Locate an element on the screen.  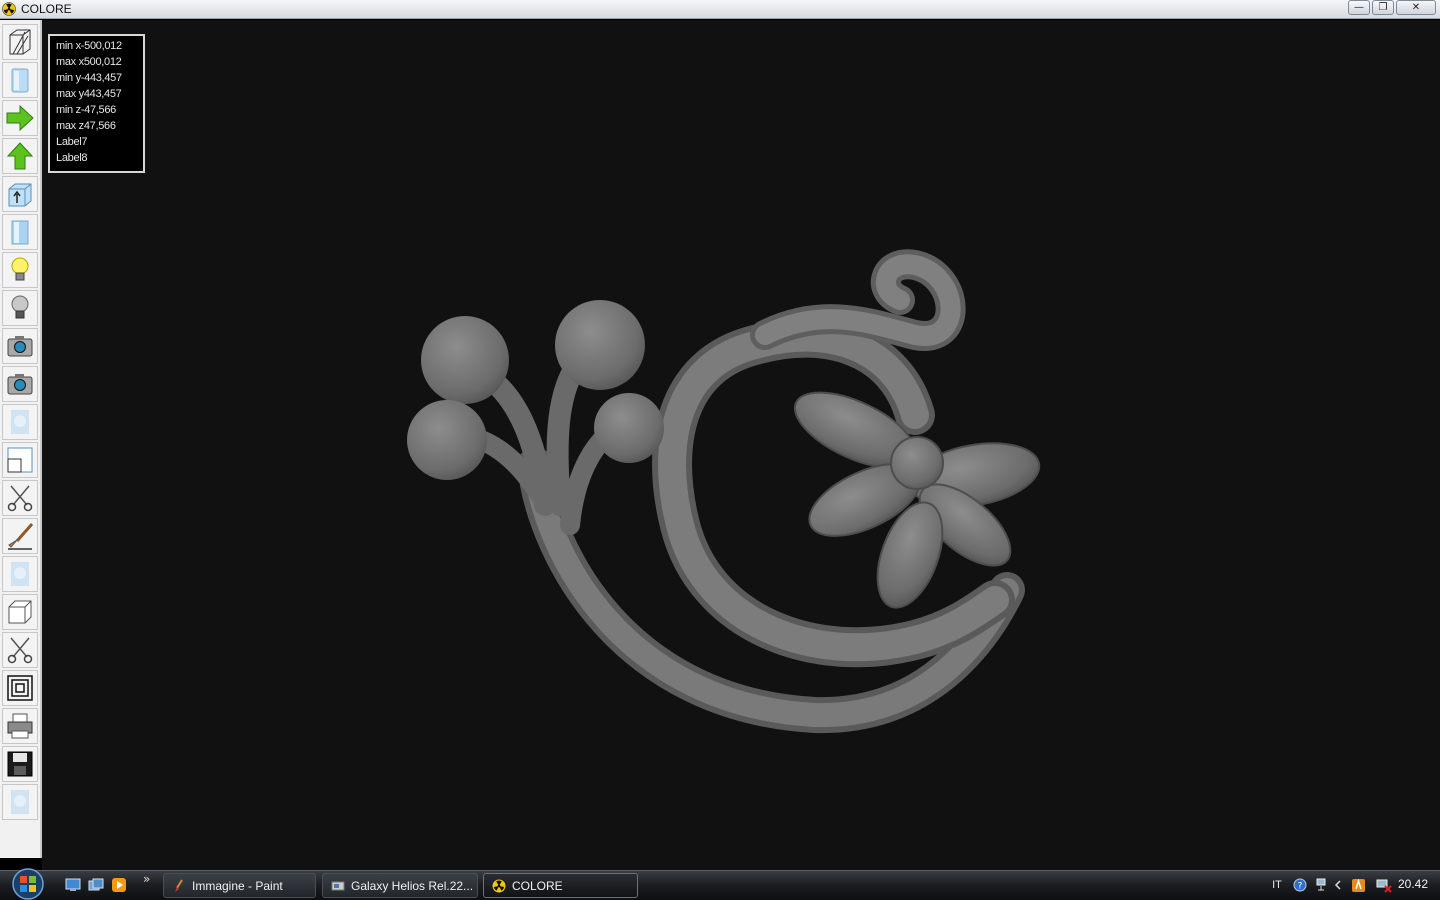
info-label8: Label8 is located at coordinates (72, 158).